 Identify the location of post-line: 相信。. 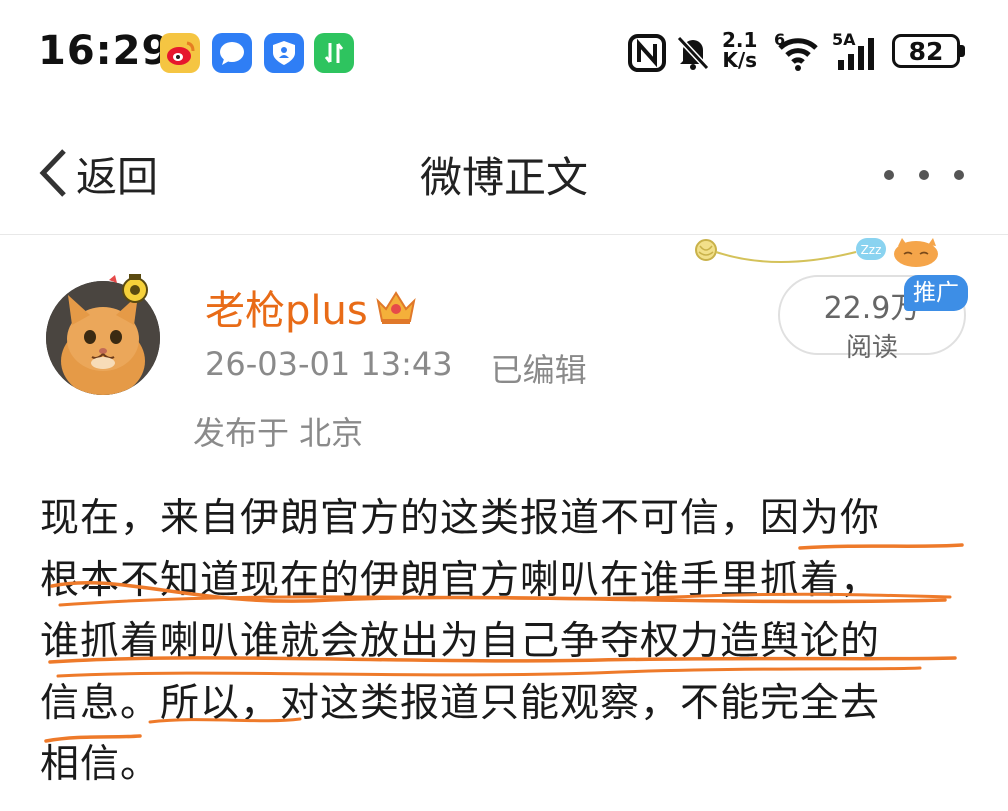
(100, 764).